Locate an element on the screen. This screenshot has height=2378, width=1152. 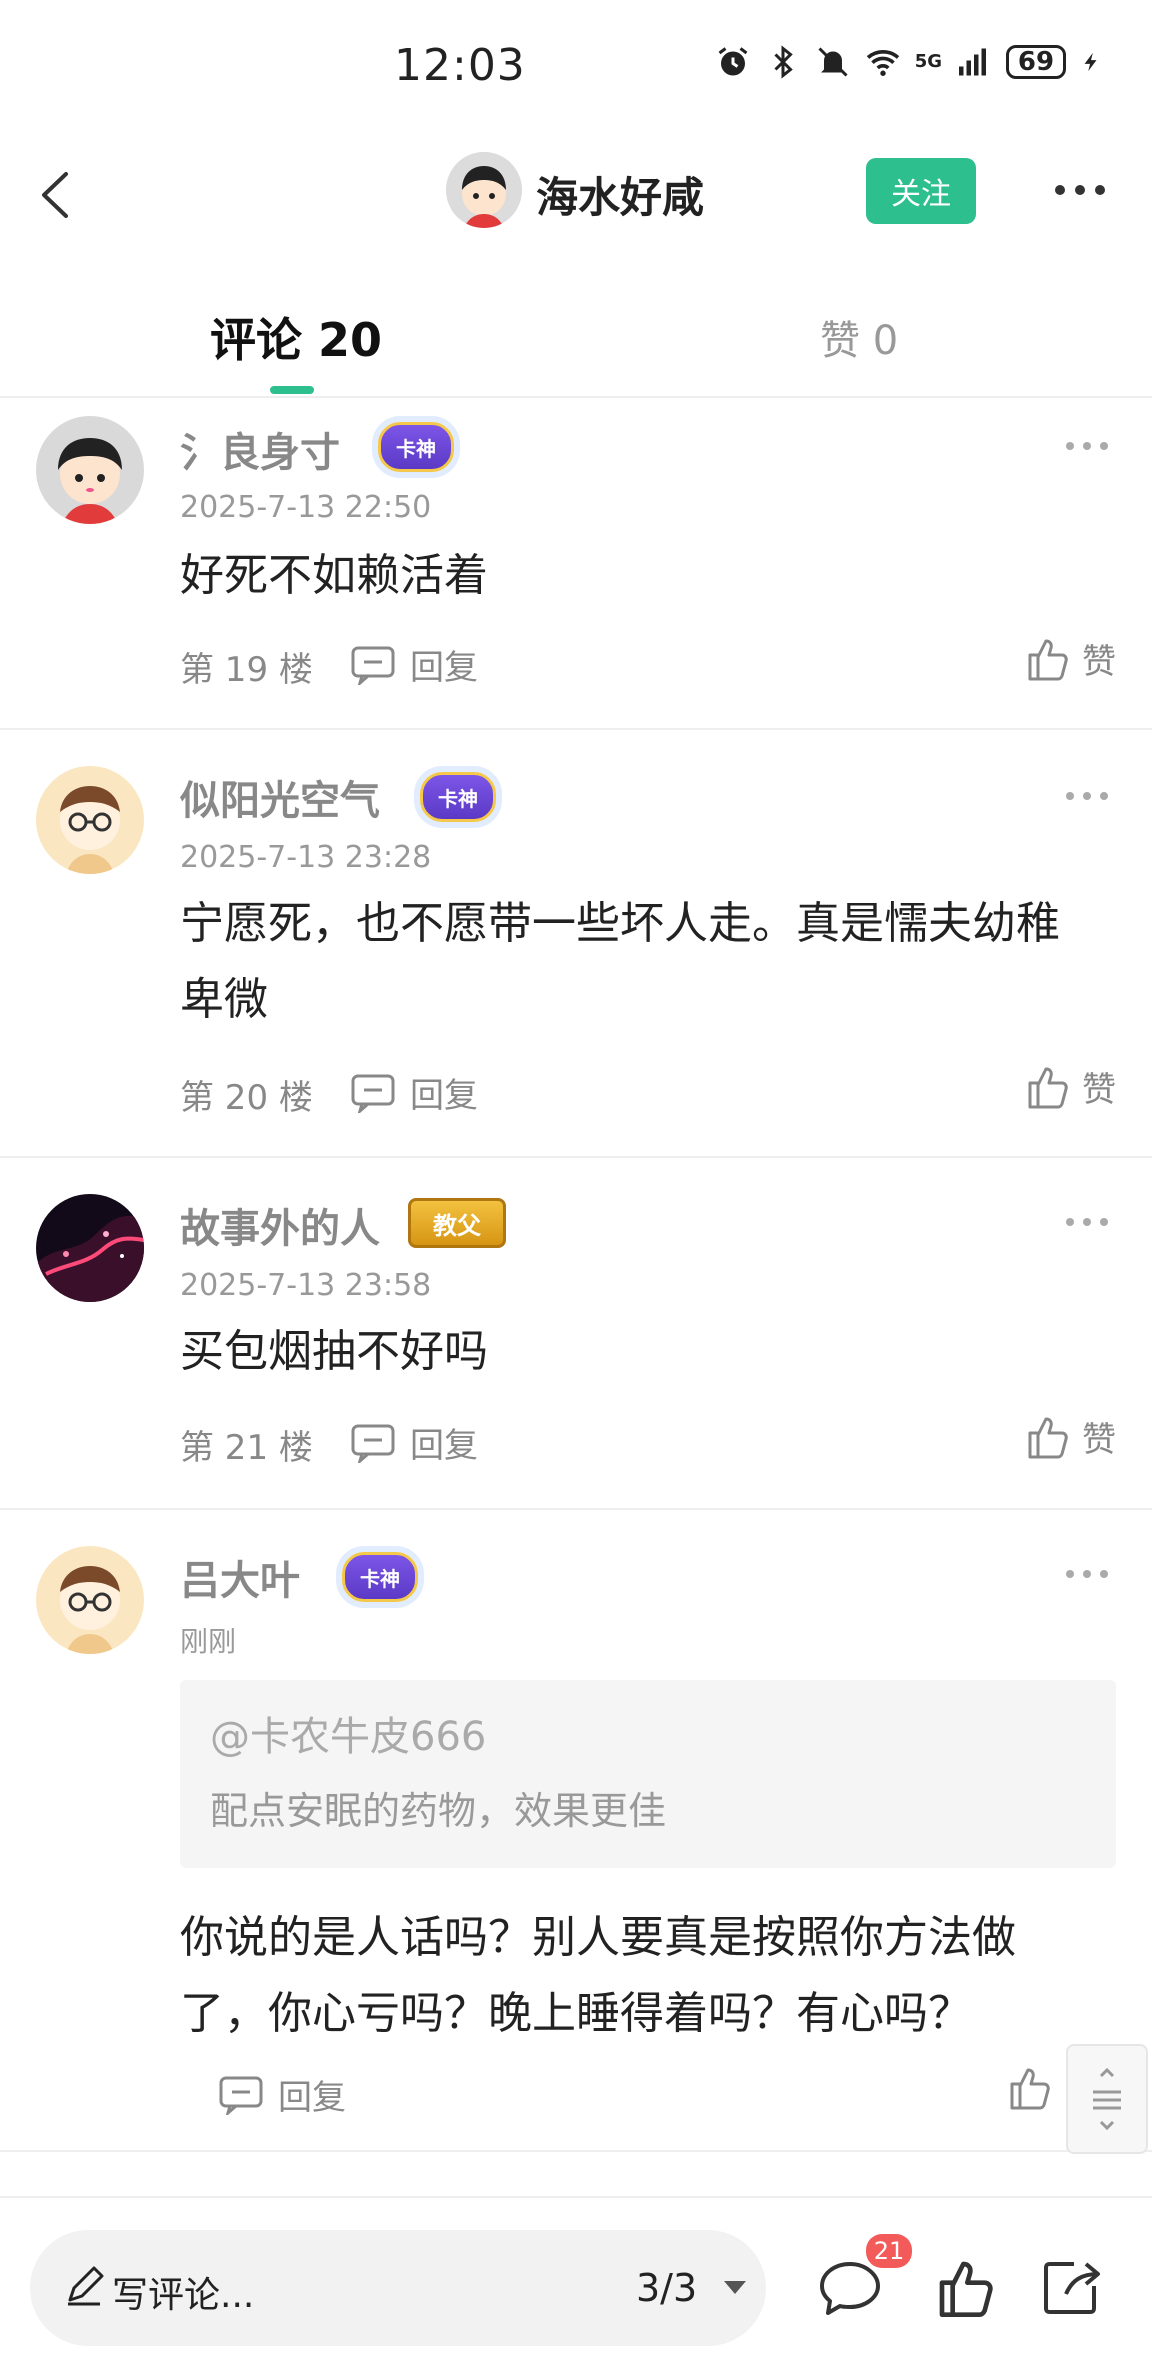
tab-bar: 评论 20 赞 0 is located at coordinates (576, 344).